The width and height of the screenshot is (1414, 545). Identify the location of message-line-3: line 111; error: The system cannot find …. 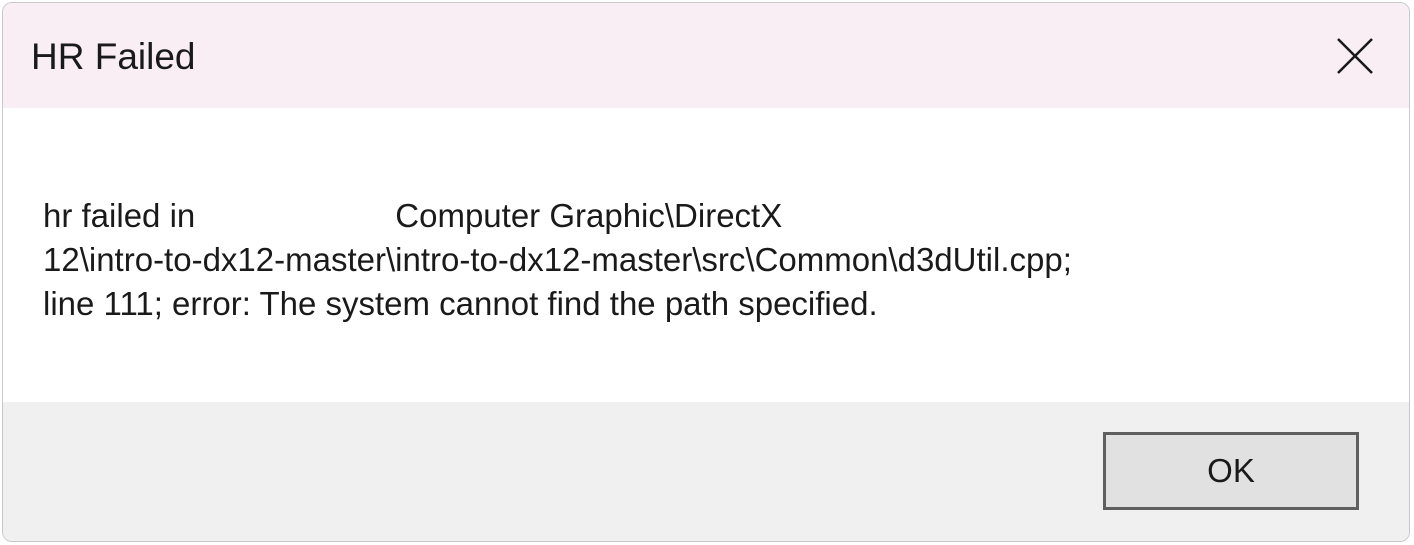
(460, 303).